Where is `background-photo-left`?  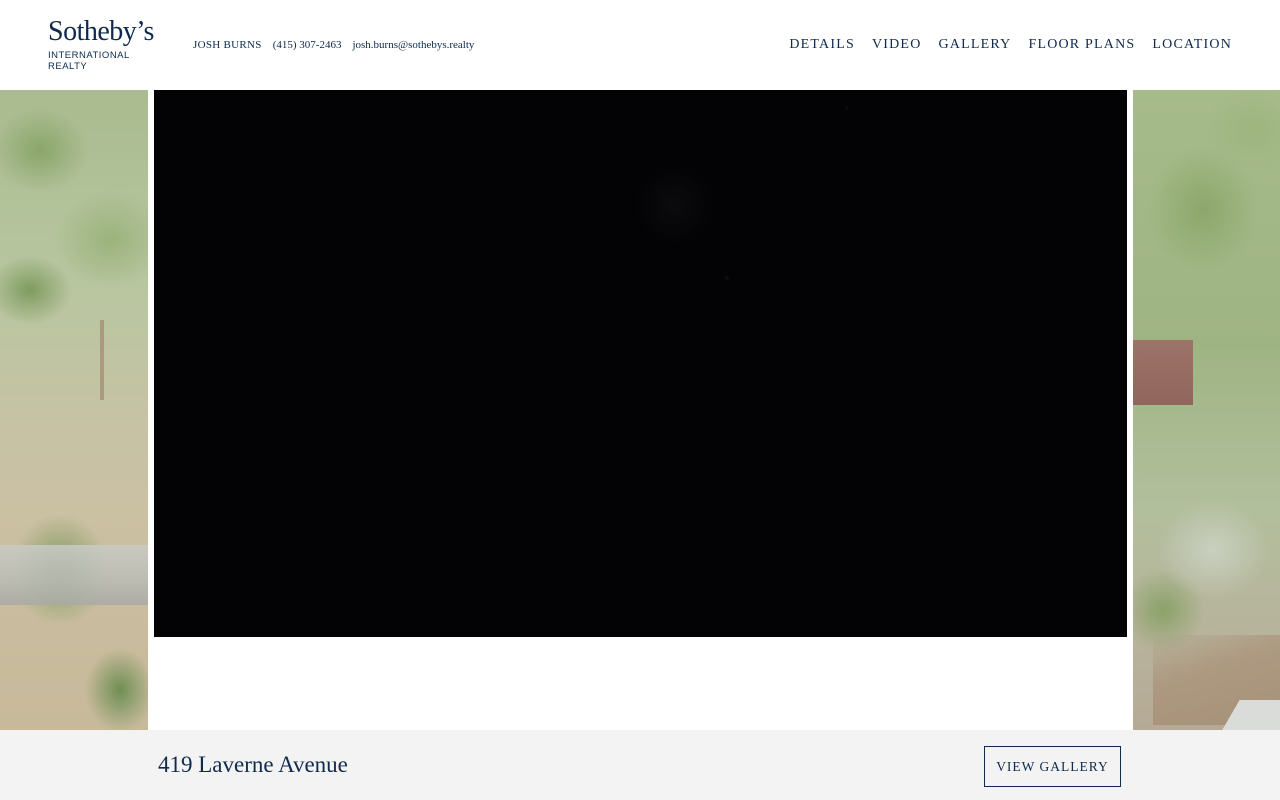 background-photo-left is located at coordinates (74, 410).